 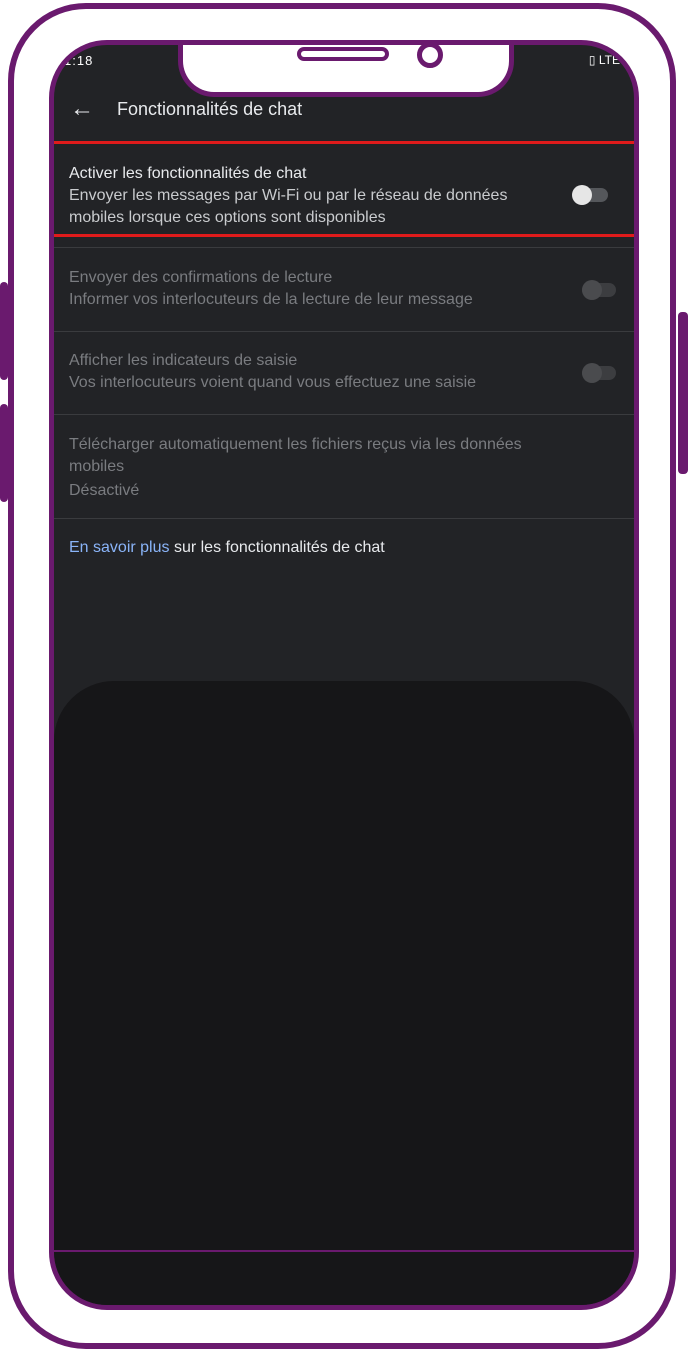 I want to click on volume-down-button, so click(x=4, y=453).